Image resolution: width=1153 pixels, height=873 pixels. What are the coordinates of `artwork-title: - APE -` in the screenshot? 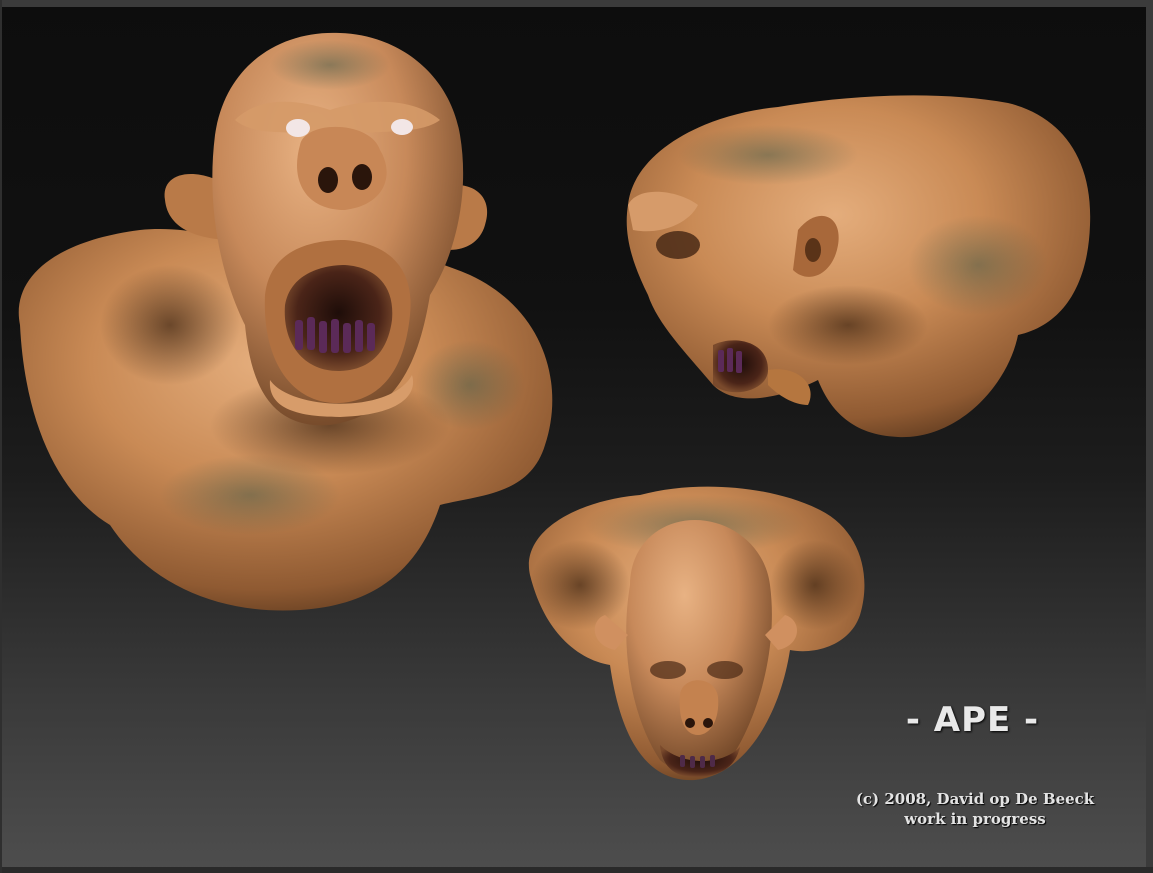 It's located at (972, 720).